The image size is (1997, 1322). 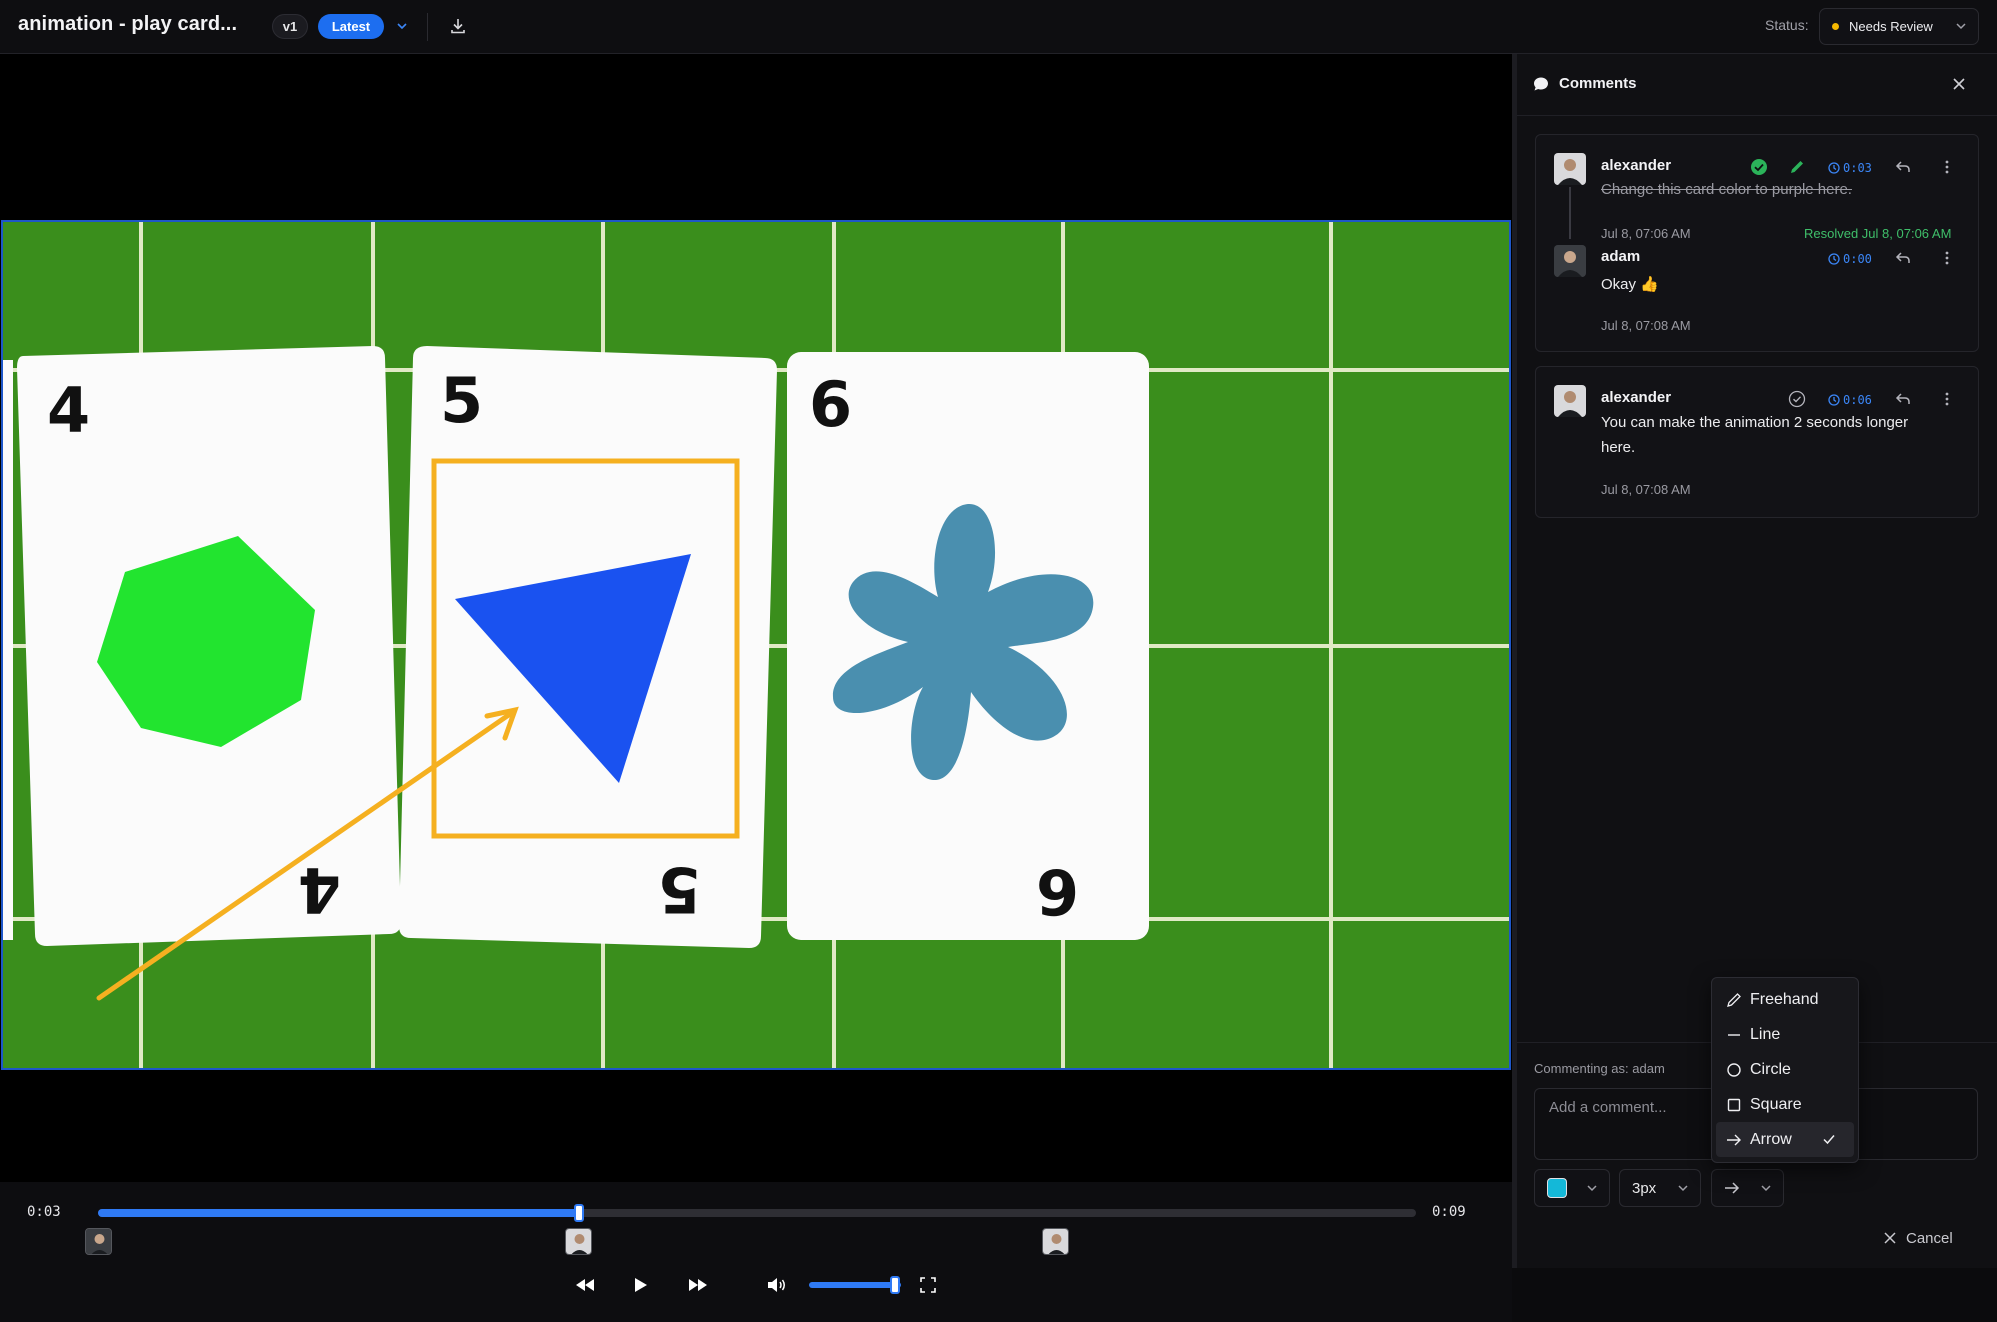 What do you see at coordinates (895, 1285) in the screenshot?
I see `volume-handle` at bounding box center [895, 1285].